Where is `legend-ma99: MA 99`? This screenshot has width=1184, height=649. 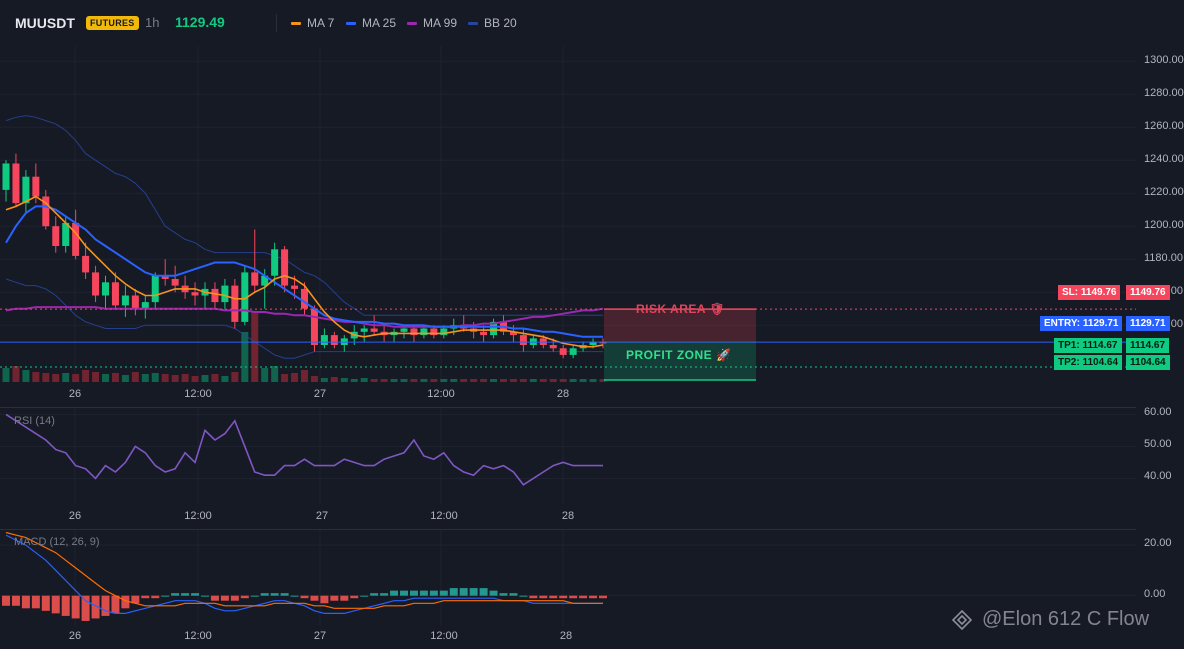
legend-ma99: MA 99 is located at coordinates (432, 23).